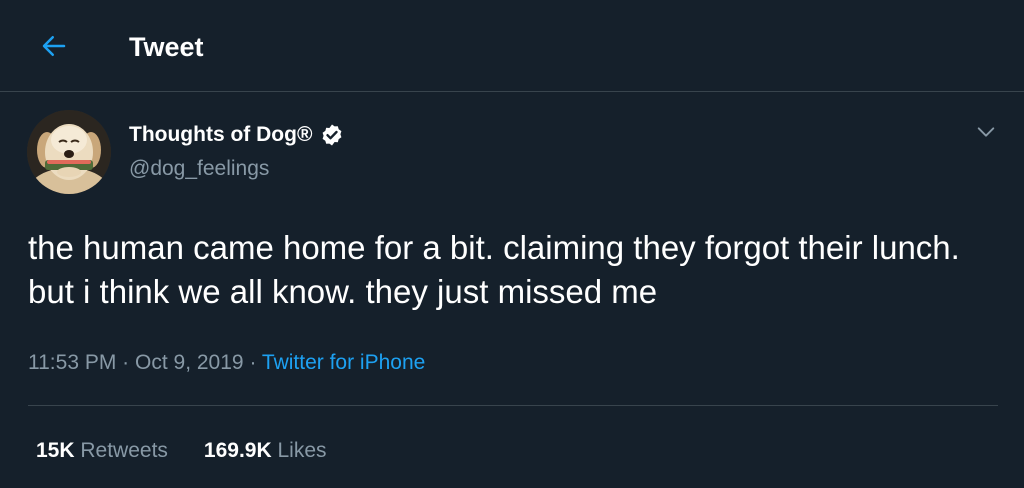 This screenshot has height=488, width=1024. I want to click on avatar, so click(69, 152).